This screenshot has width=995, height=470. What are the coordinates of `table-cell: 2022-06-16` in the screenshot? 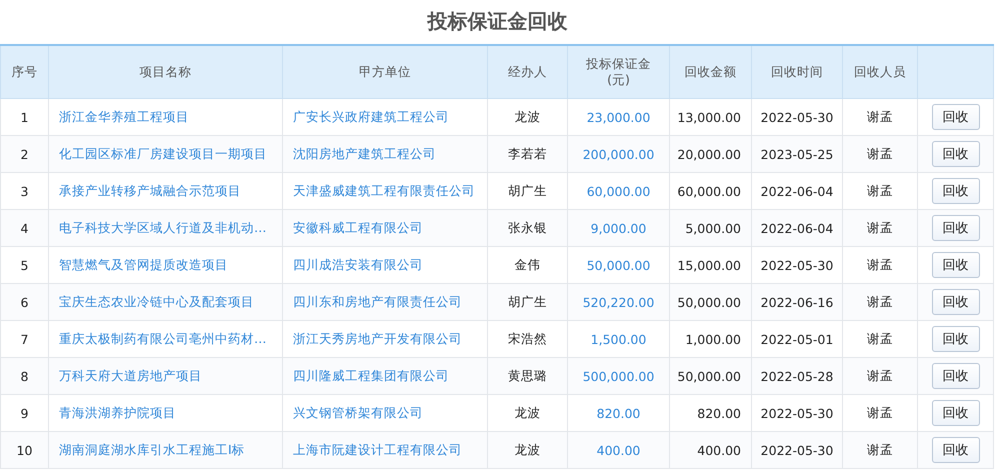 It's located at (797, 302).